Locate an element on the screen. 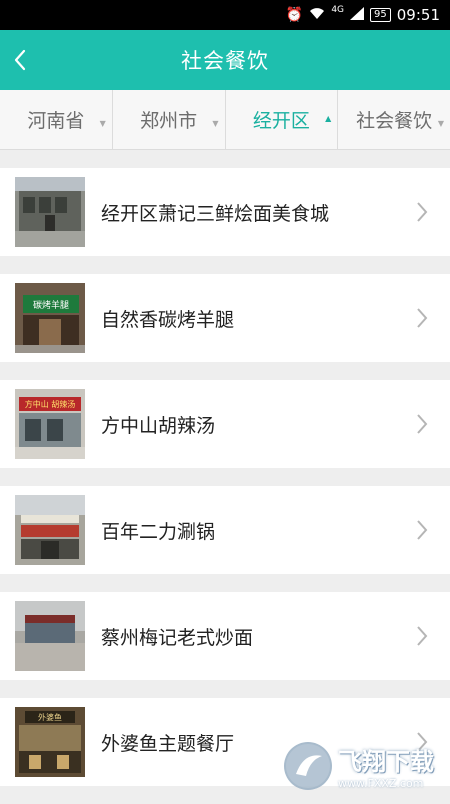 This screenshot has width=450, height=804. restaurant-name: 外婆鱼主题餐厅 is located at coordinates (168, 743).